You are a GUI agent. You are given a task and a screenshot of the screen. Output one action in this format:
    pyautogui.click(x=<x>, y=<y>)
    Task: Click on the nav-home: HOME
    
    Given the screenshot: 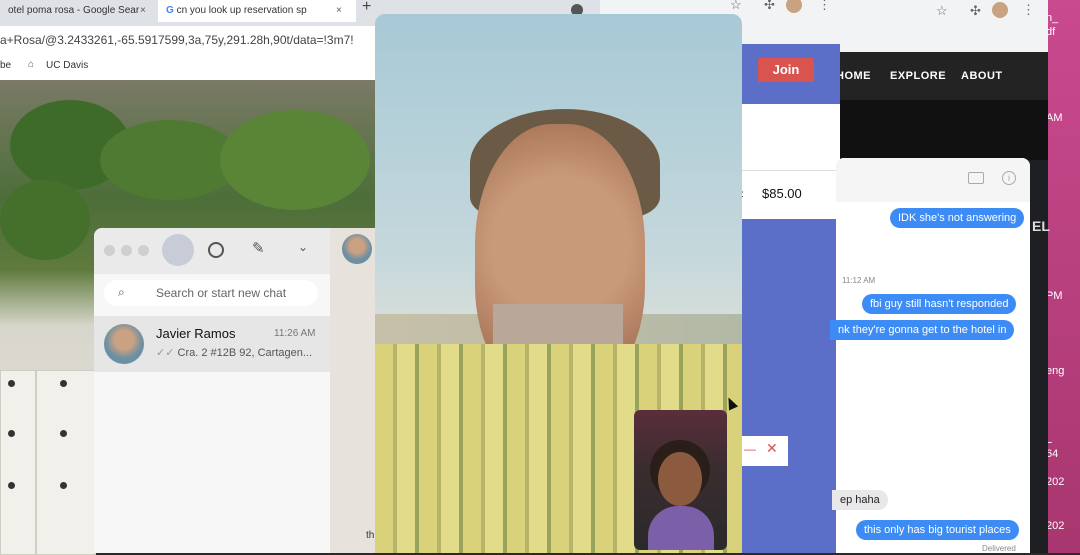 What is the action you would take?
    pyautogui.click(x=853, y=76)
    